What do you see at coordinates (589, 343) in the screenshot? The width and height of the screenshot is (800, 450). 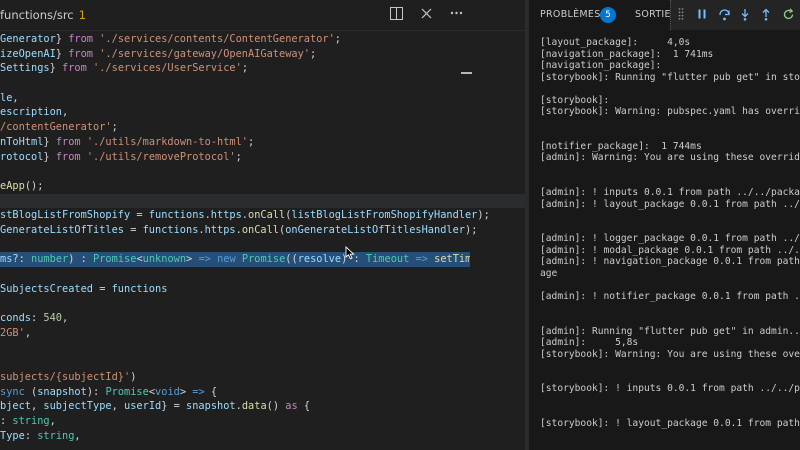 I see `output-line: [admin]: 5,8s` at bounding box center [589, 343].